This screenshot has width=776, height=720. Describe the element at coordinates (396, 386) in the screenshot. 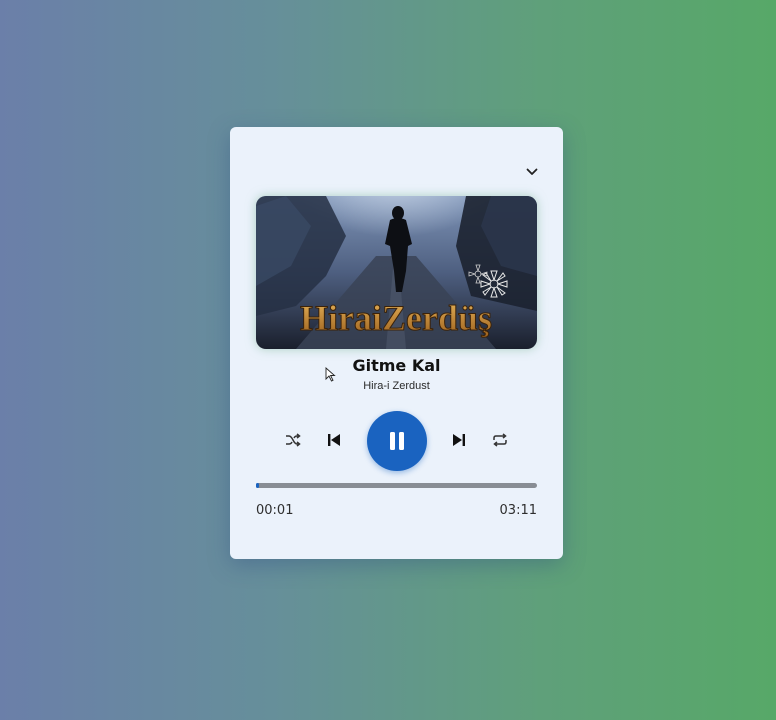

I see `song-artist: Hira-i Zerdust` at that location.